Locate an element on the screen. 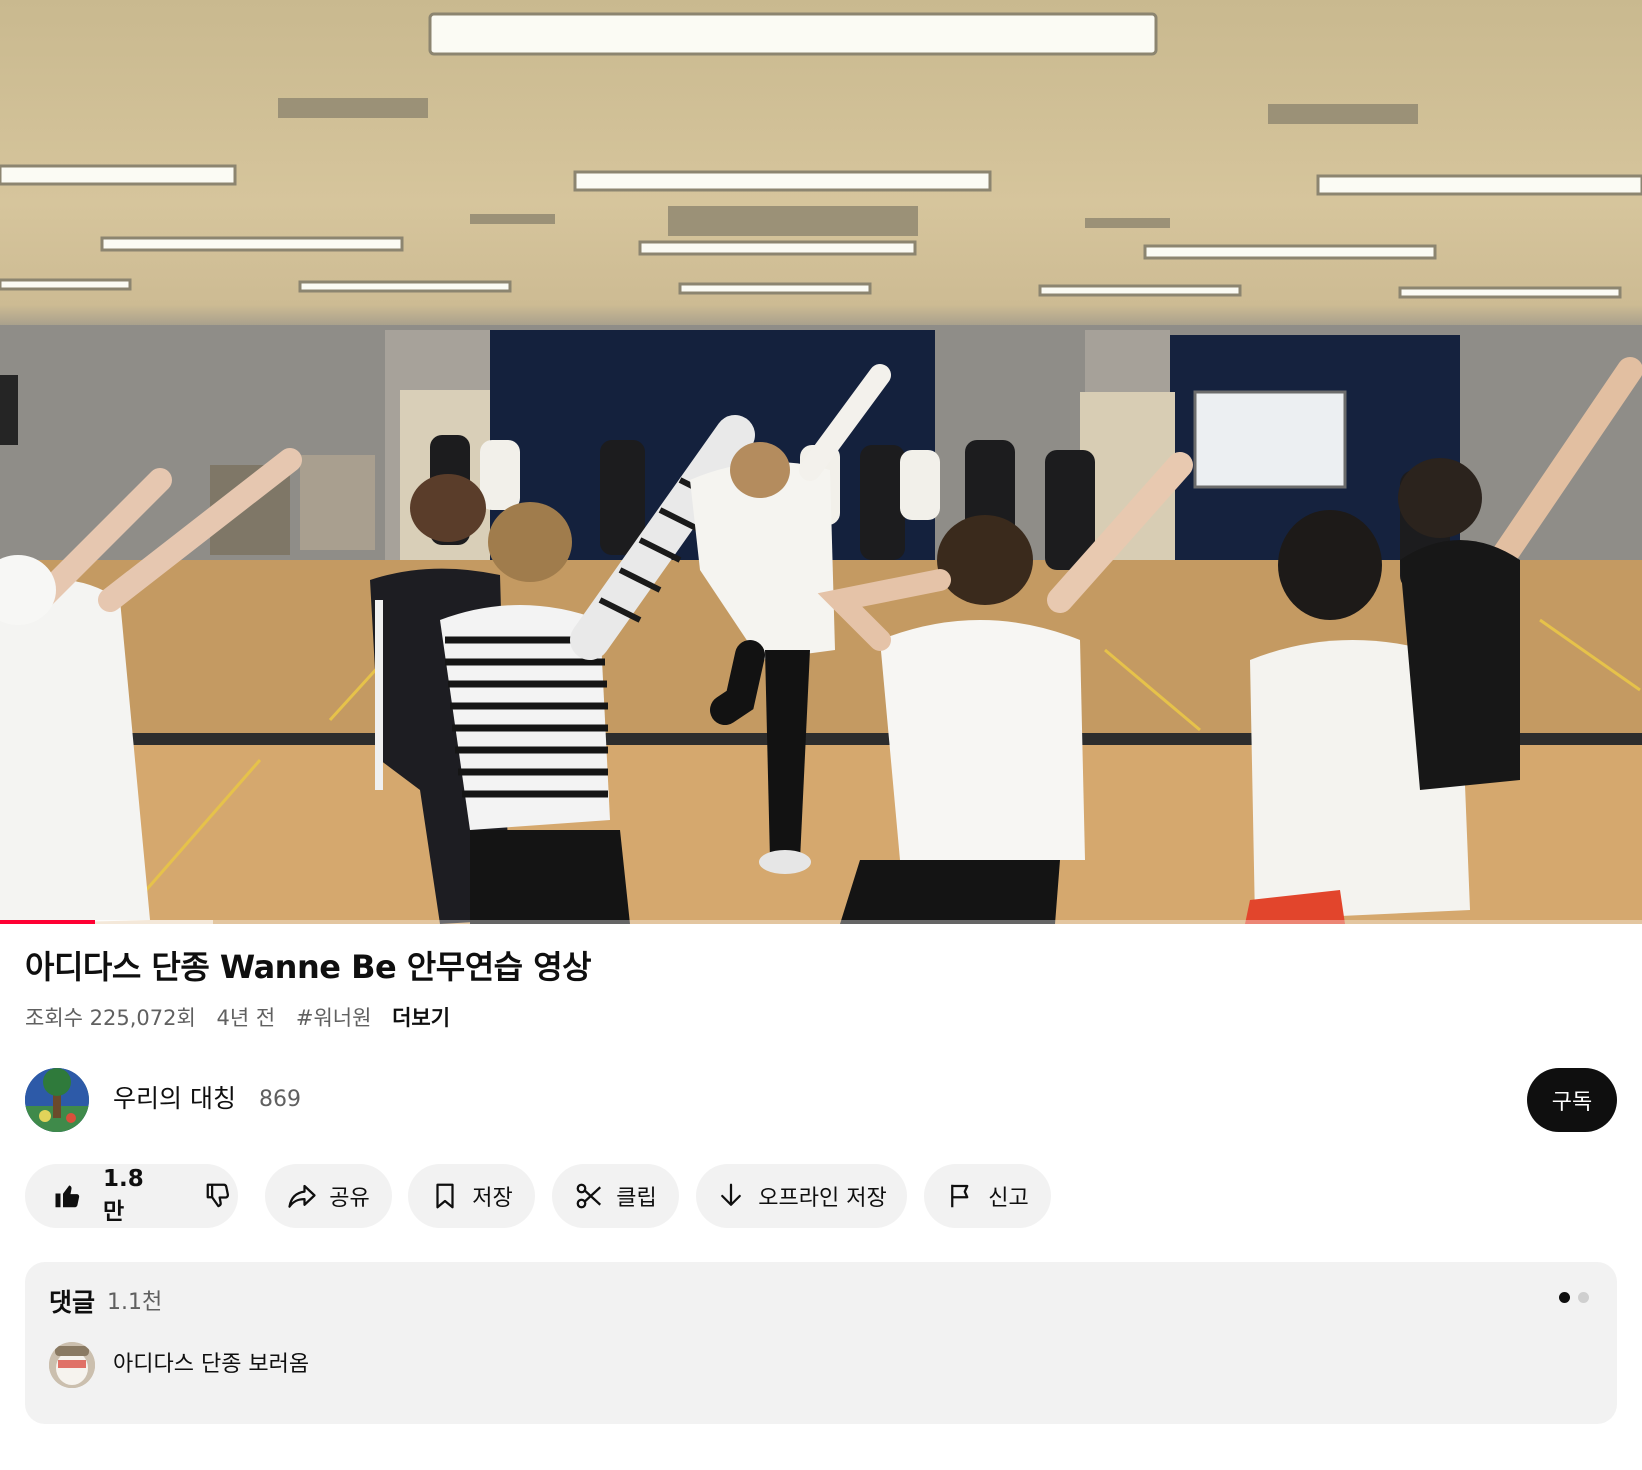  subscribe-button: 구독 is located at coordinates (1572, 1100).